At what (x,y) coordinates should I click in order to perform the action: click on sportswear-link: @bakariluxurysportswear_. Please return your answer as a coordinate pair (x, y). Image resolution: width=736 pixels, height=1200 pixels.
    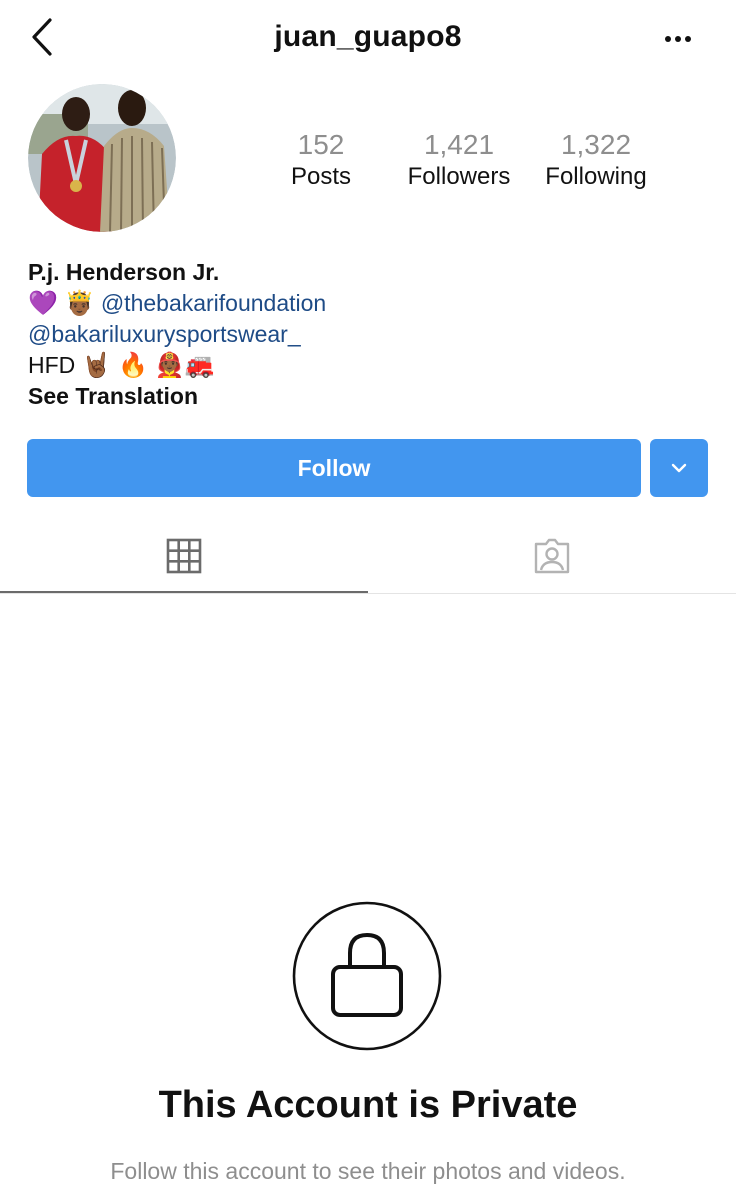
    Looking at the image, I should click on (164, 334).